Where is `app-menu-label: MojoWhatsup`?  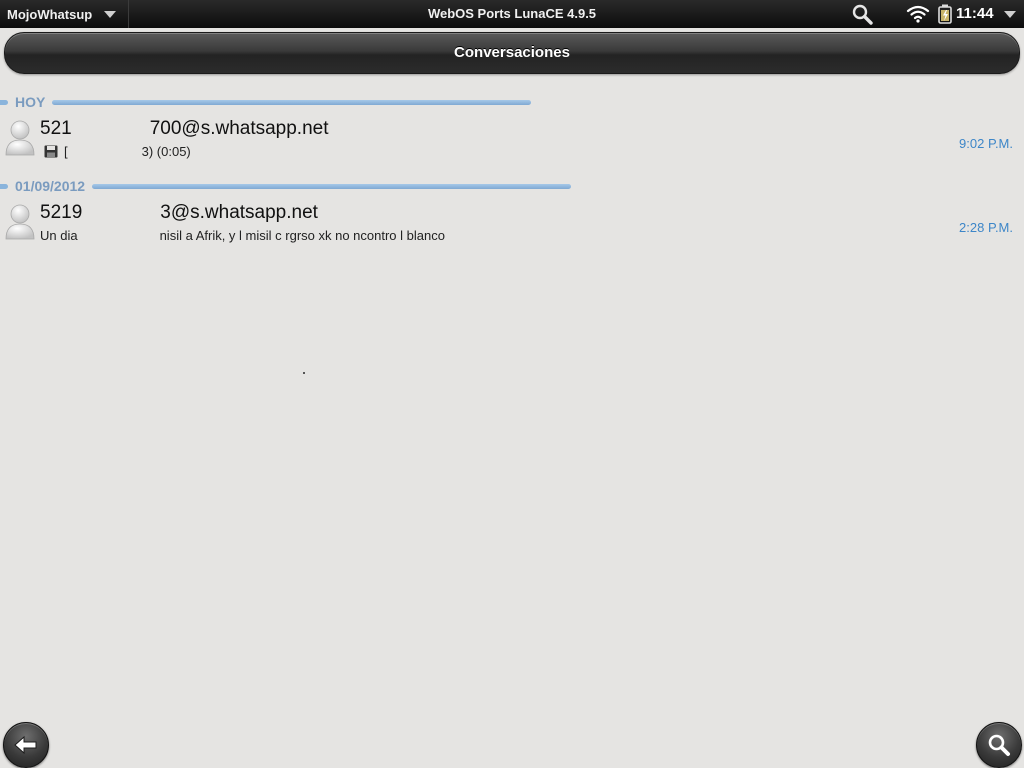
app-menu-label: MojoWhatsup is located at coordinates (50, 14).